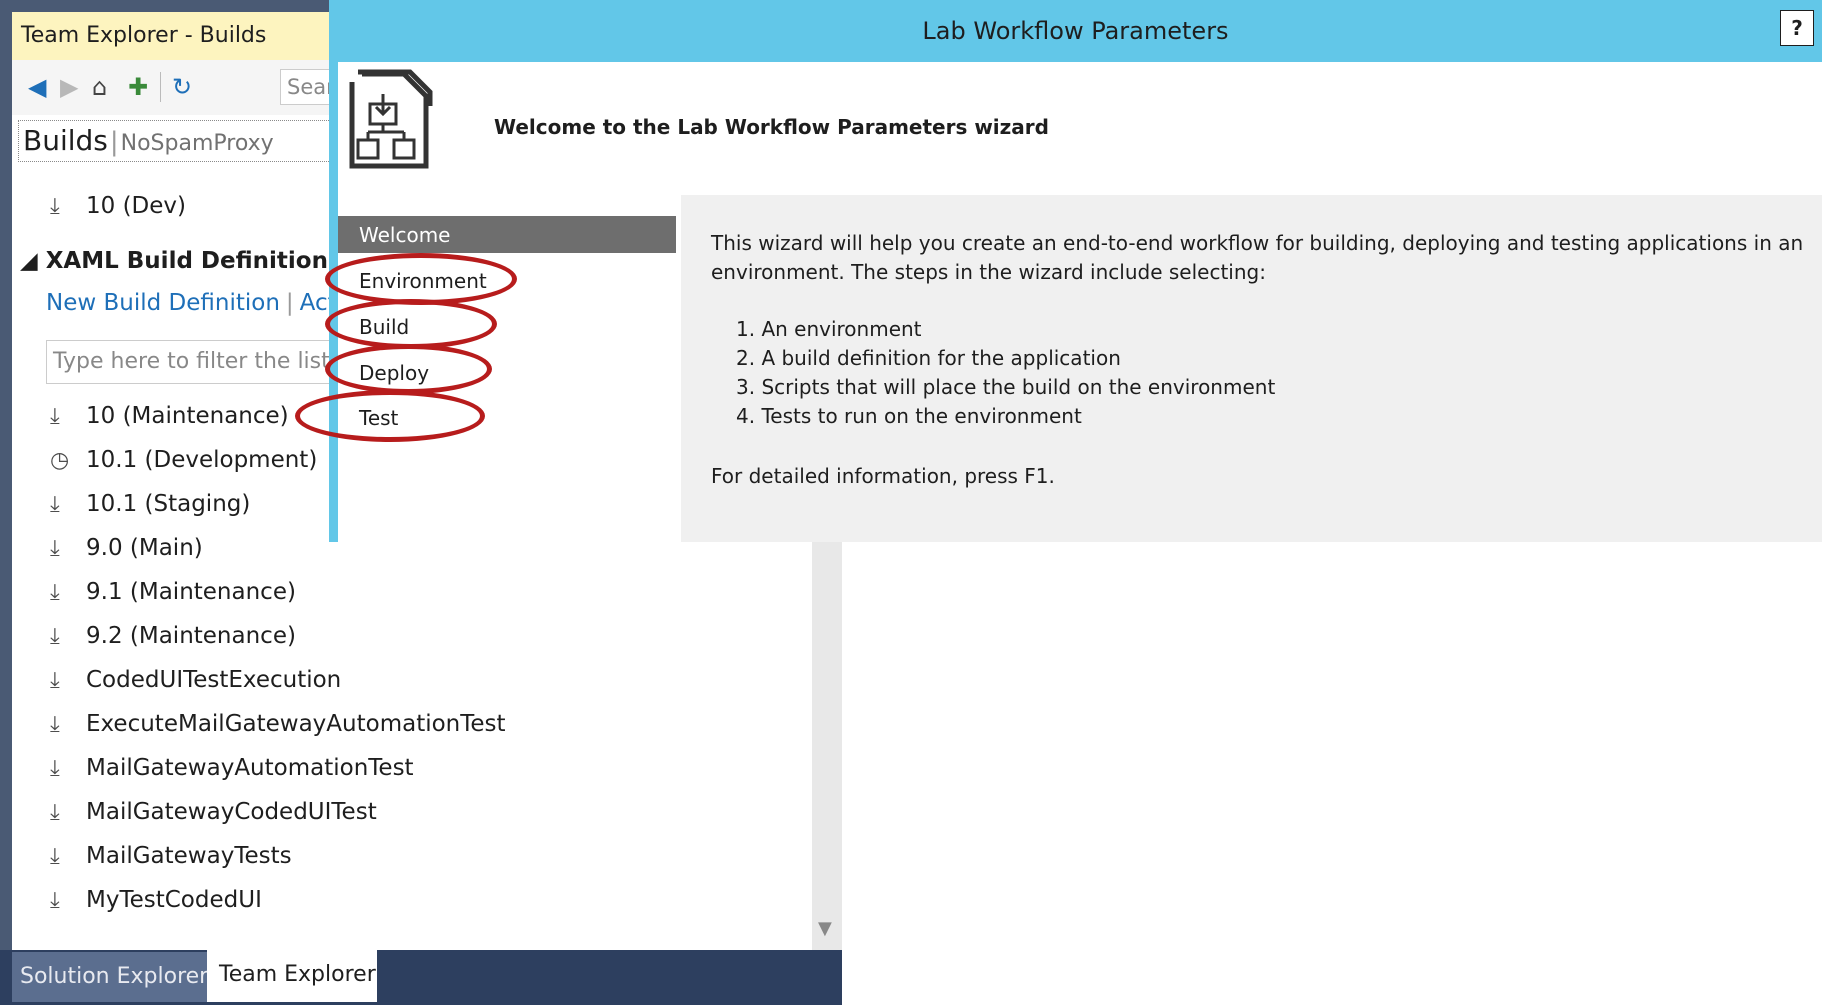  What do you see at coordinates (187, 416) in the screenshot?
I see `list-item-label: 10 (Maintenance)` at bounding box center [187, 416].